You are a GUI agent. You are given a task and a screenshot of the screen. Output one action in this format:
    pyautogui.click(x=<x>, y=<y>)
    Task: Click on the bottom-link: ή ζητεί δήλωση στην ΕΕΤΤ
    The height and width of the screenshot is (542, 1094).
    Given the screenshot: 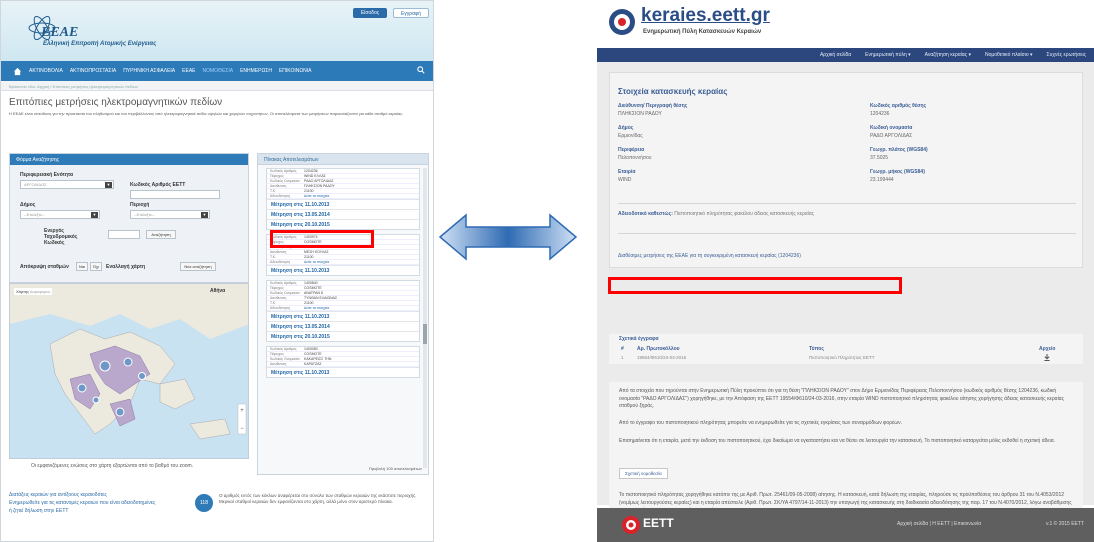 What is the action you would take?
    pyautogui.click(x=219, y=511)
    